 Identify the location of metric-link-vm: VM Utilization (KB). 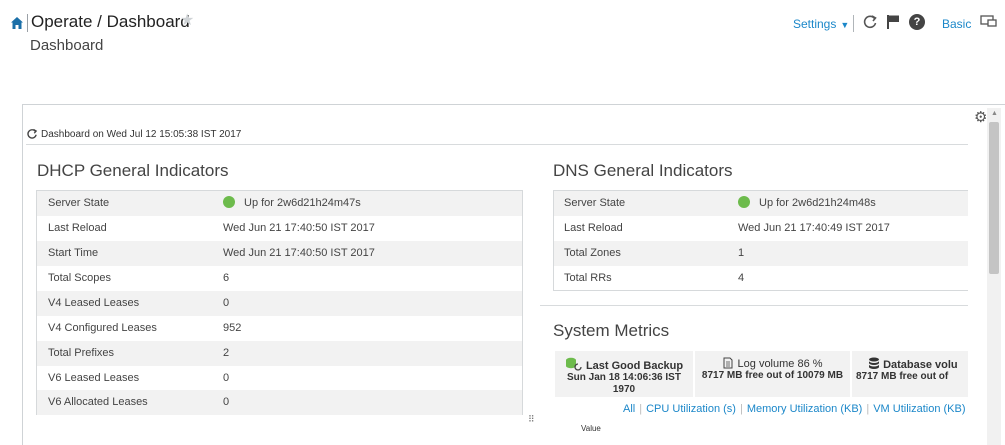
(919, 409).